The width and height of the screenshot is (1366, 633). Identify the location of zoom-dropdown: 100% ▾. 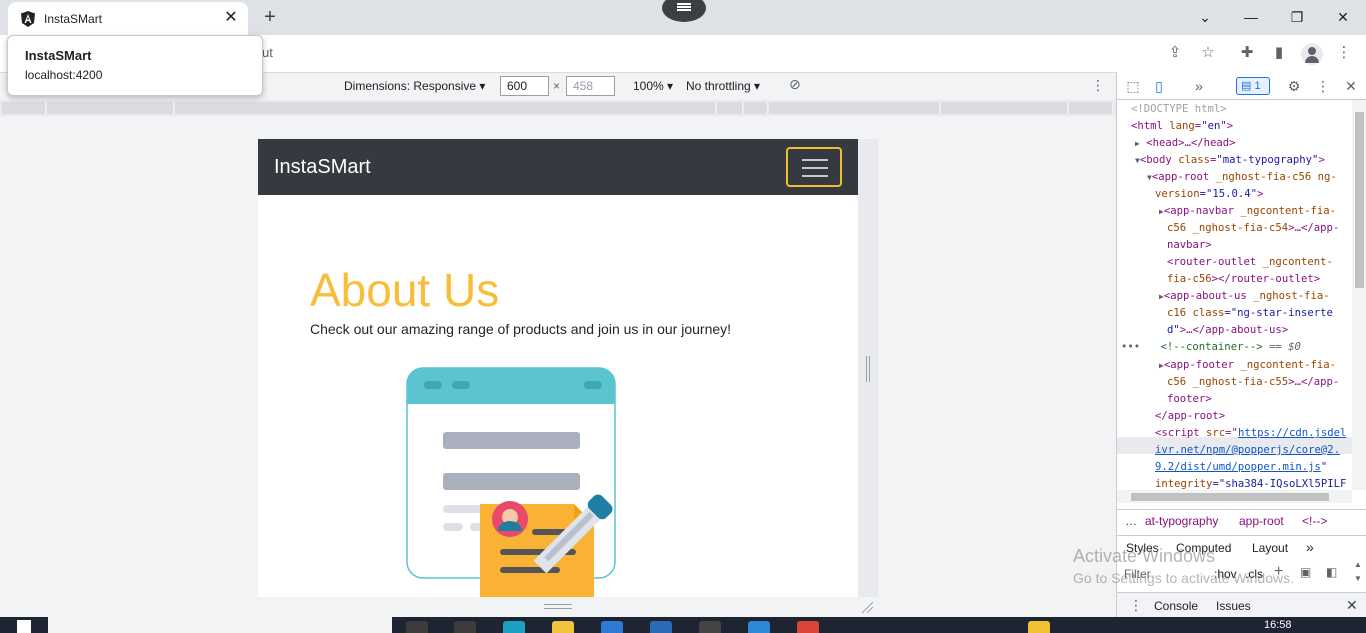
(653, 86).